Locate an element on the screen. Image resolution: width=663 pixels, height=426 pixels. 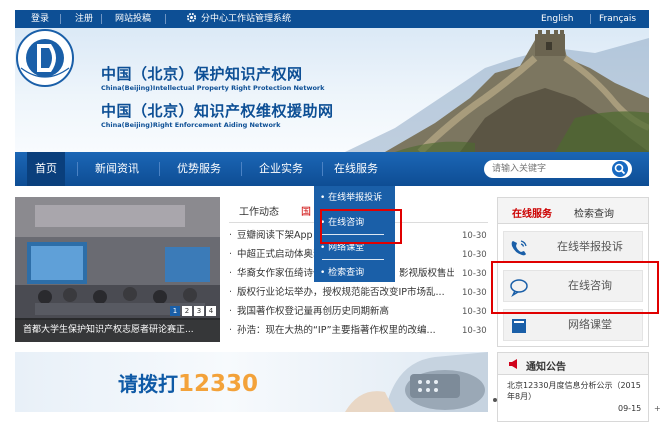
nav-news: 新闻资讯 is located at coordinates (117, 169).